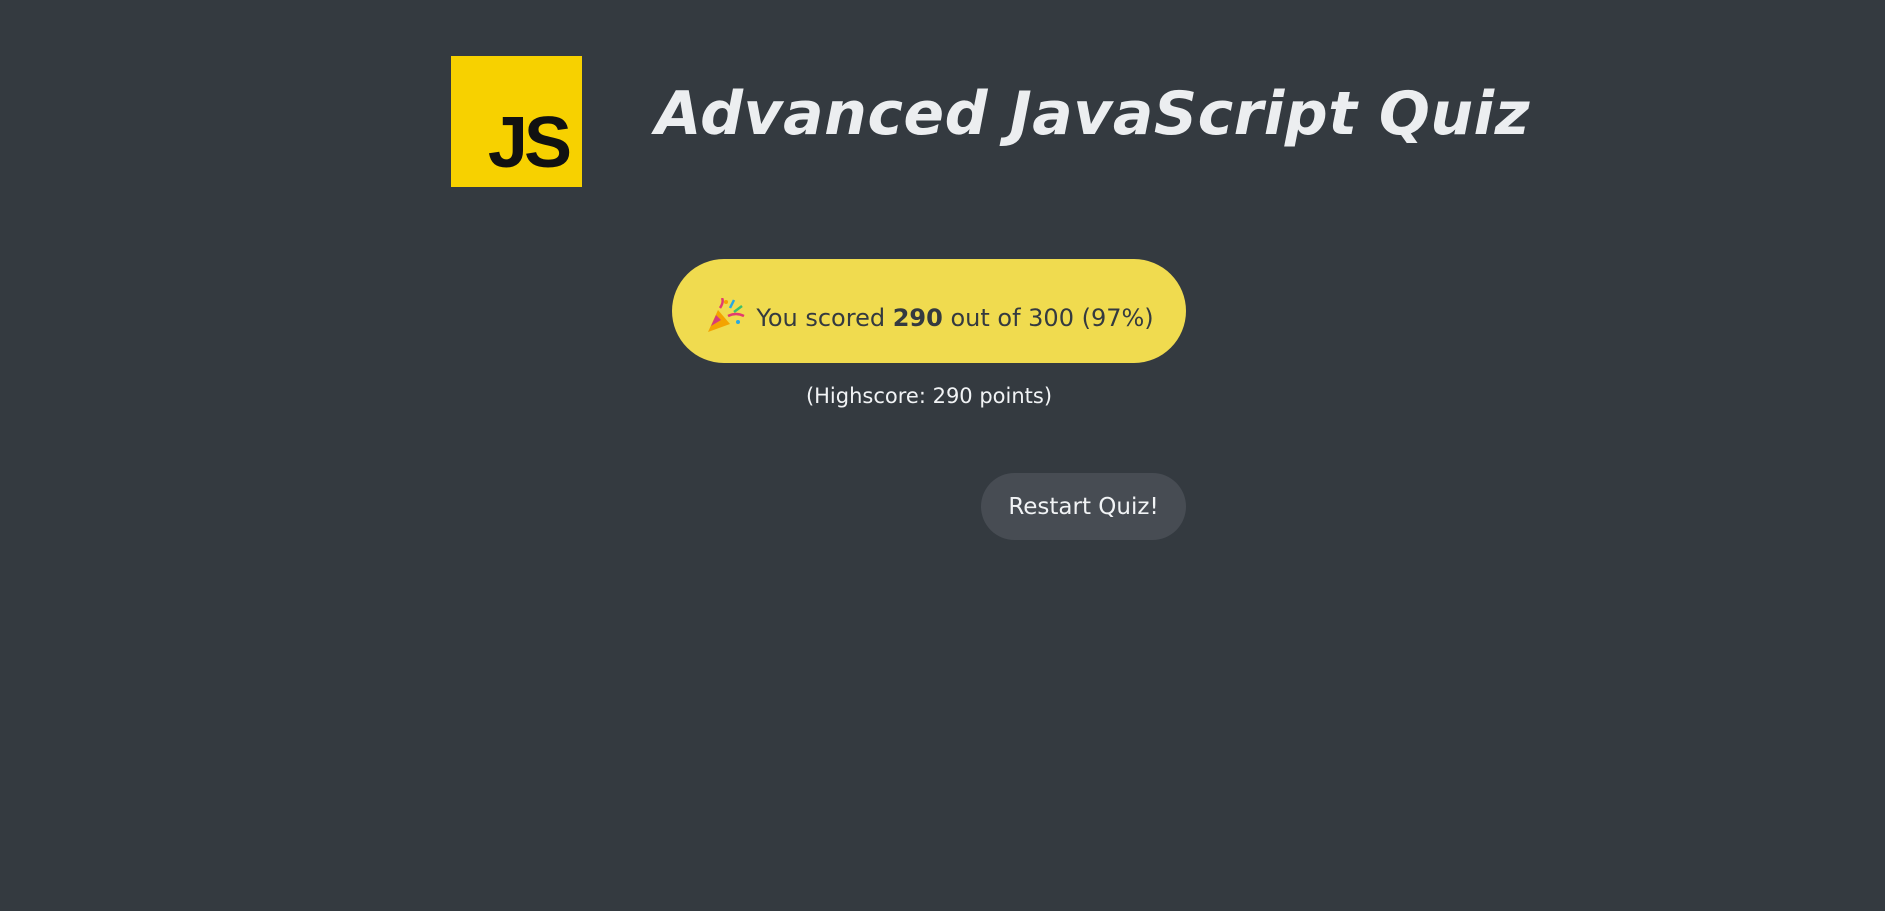 This screenshot has height=911, width=1885. Describe the element at coordinates (1083, 506) in the screenshot. I see `restart-quiz-button: Restart Quiz!` at that location.